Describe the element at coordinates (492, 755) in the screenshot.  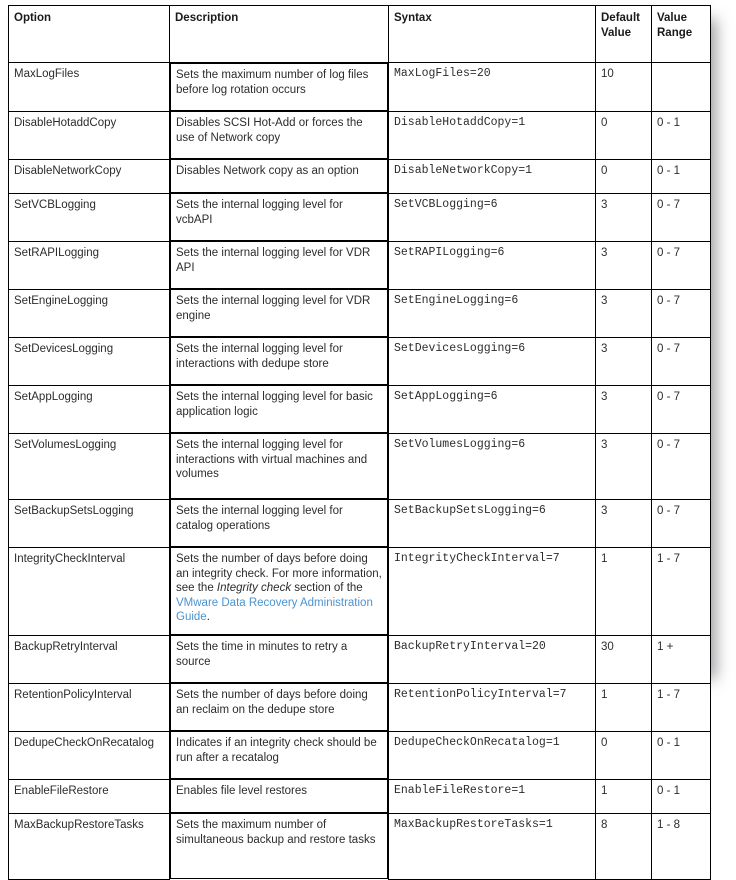
I see `cell-syntax: DedupeCheckOnRecatalog=1` at that location.